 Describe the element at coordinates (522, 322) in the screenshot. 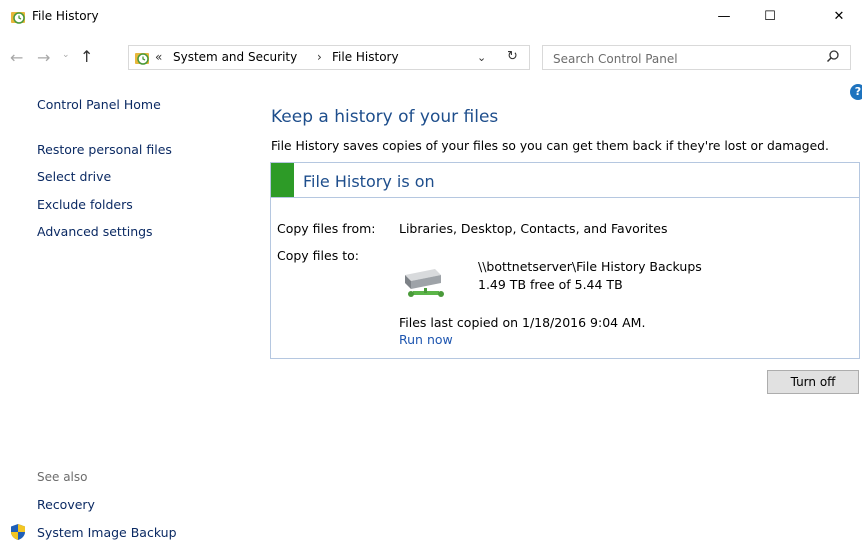

I see `last-copied-status: Files last copied on 1/18/2016 9:04 AM.` at that location.